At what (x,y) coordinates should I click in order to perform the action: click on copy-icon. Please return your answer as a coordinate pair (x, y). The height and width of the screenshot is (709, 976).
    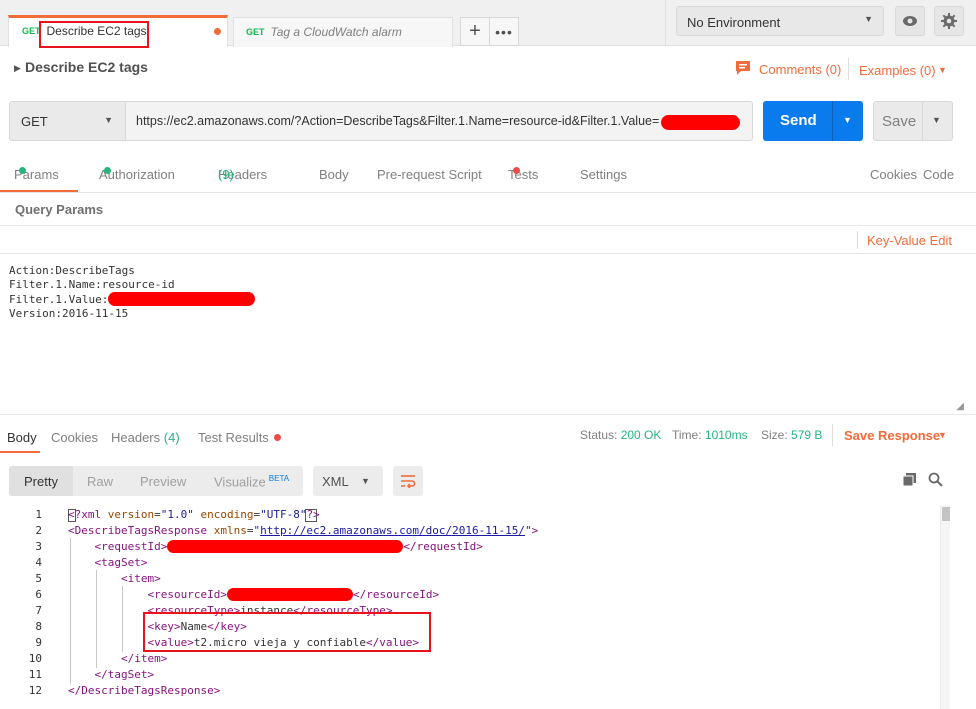
    Looking at the image, I should click on (909, 479).